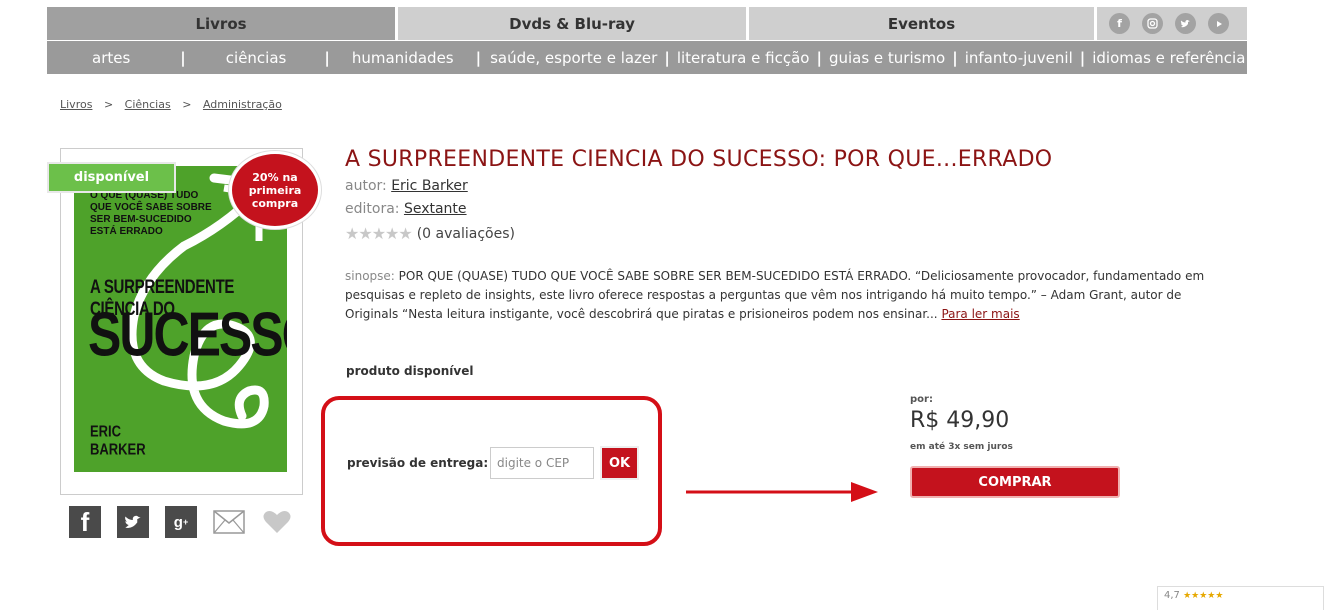 This screenshot has width=1324, height=610. Describe the element at coordinates (256, 58) in the screenshot. I see `category-ciencias: ciências` at that location.